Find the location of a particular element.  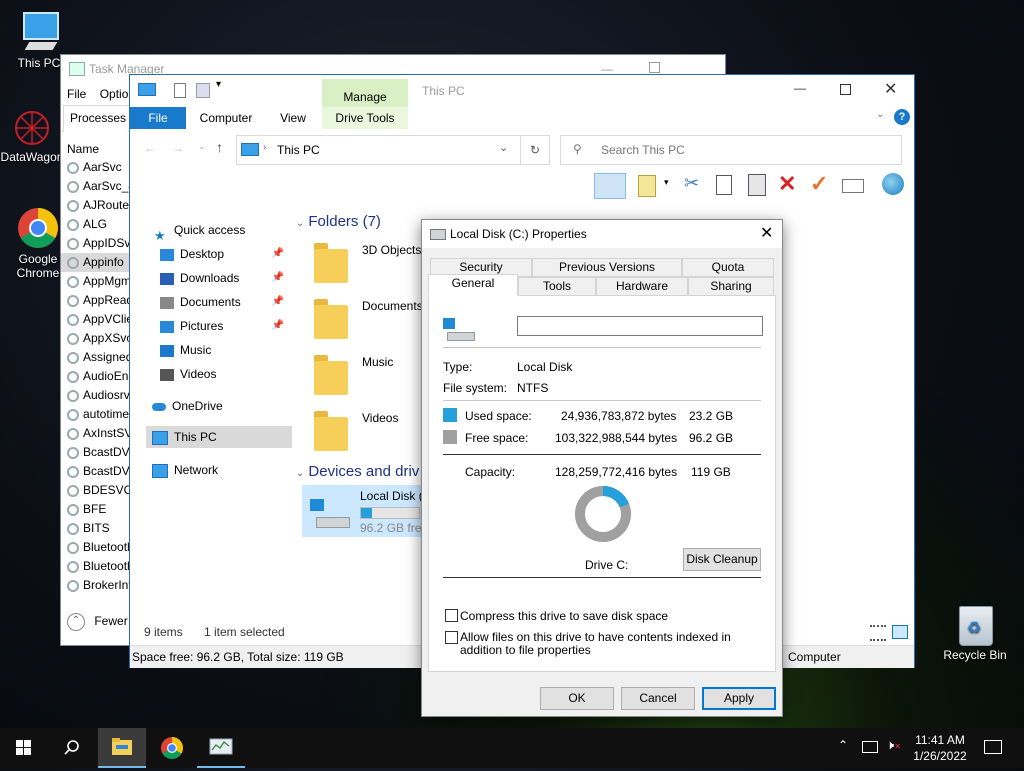

process-row: BITS is located at coordinates (95, 528).